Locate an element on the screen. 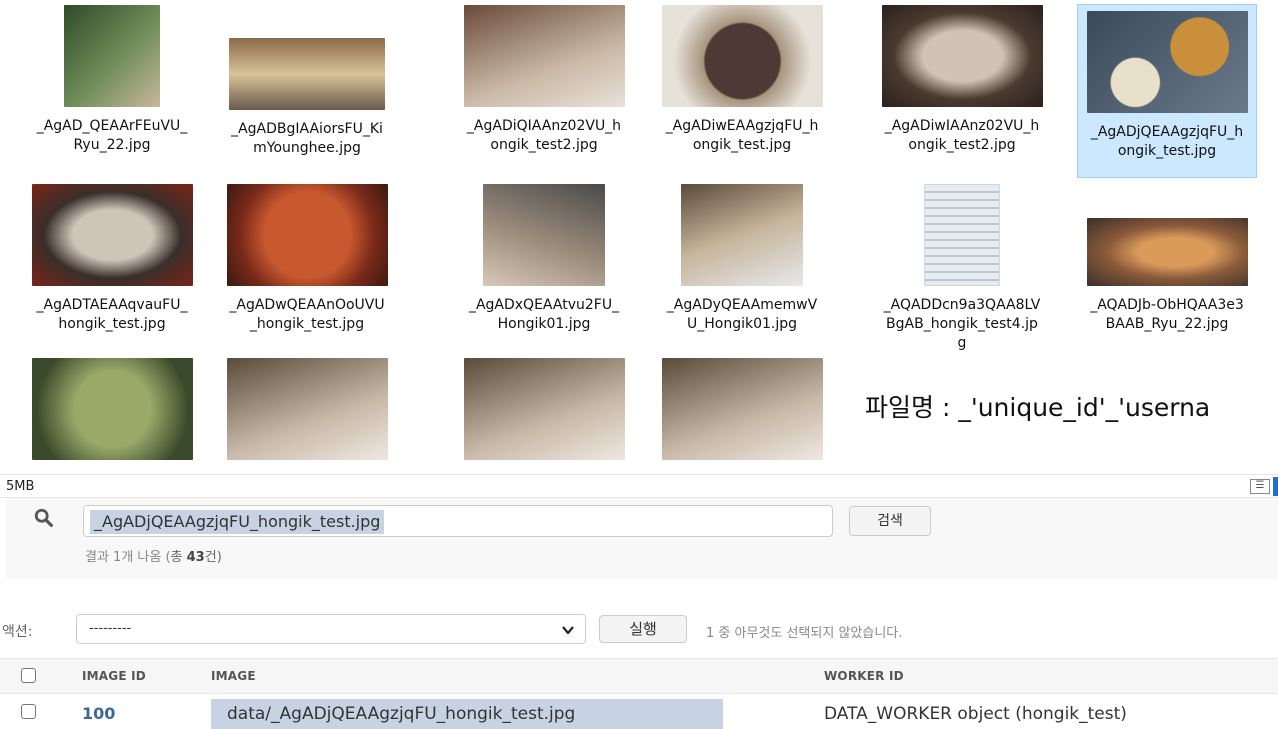 This screenshot has width=1278, height=729. file-name: _AgADxQEAAtvu2FU_Hongik01.jpg is located at coordinates (544, 314).